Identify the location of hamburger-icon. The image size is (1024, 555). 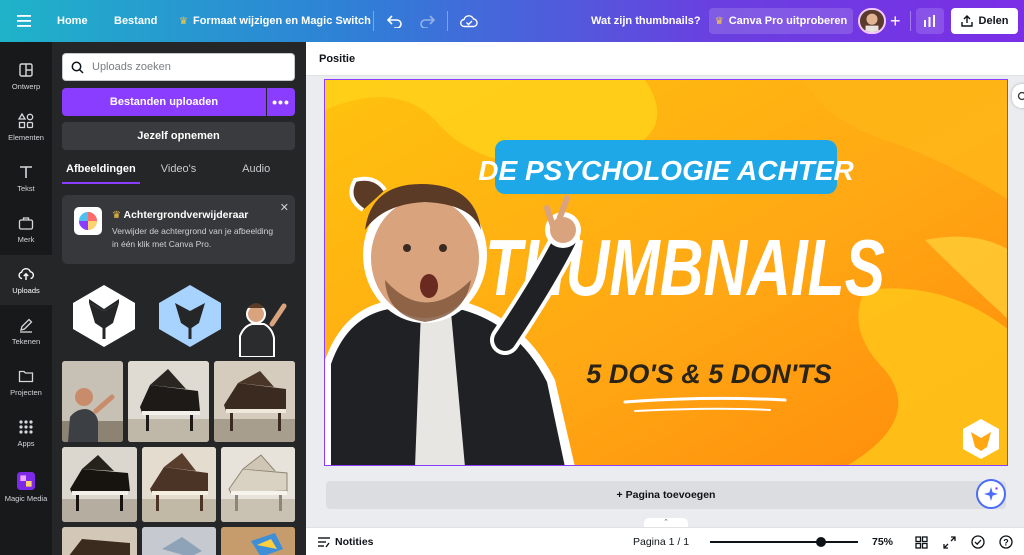
(24, 21).